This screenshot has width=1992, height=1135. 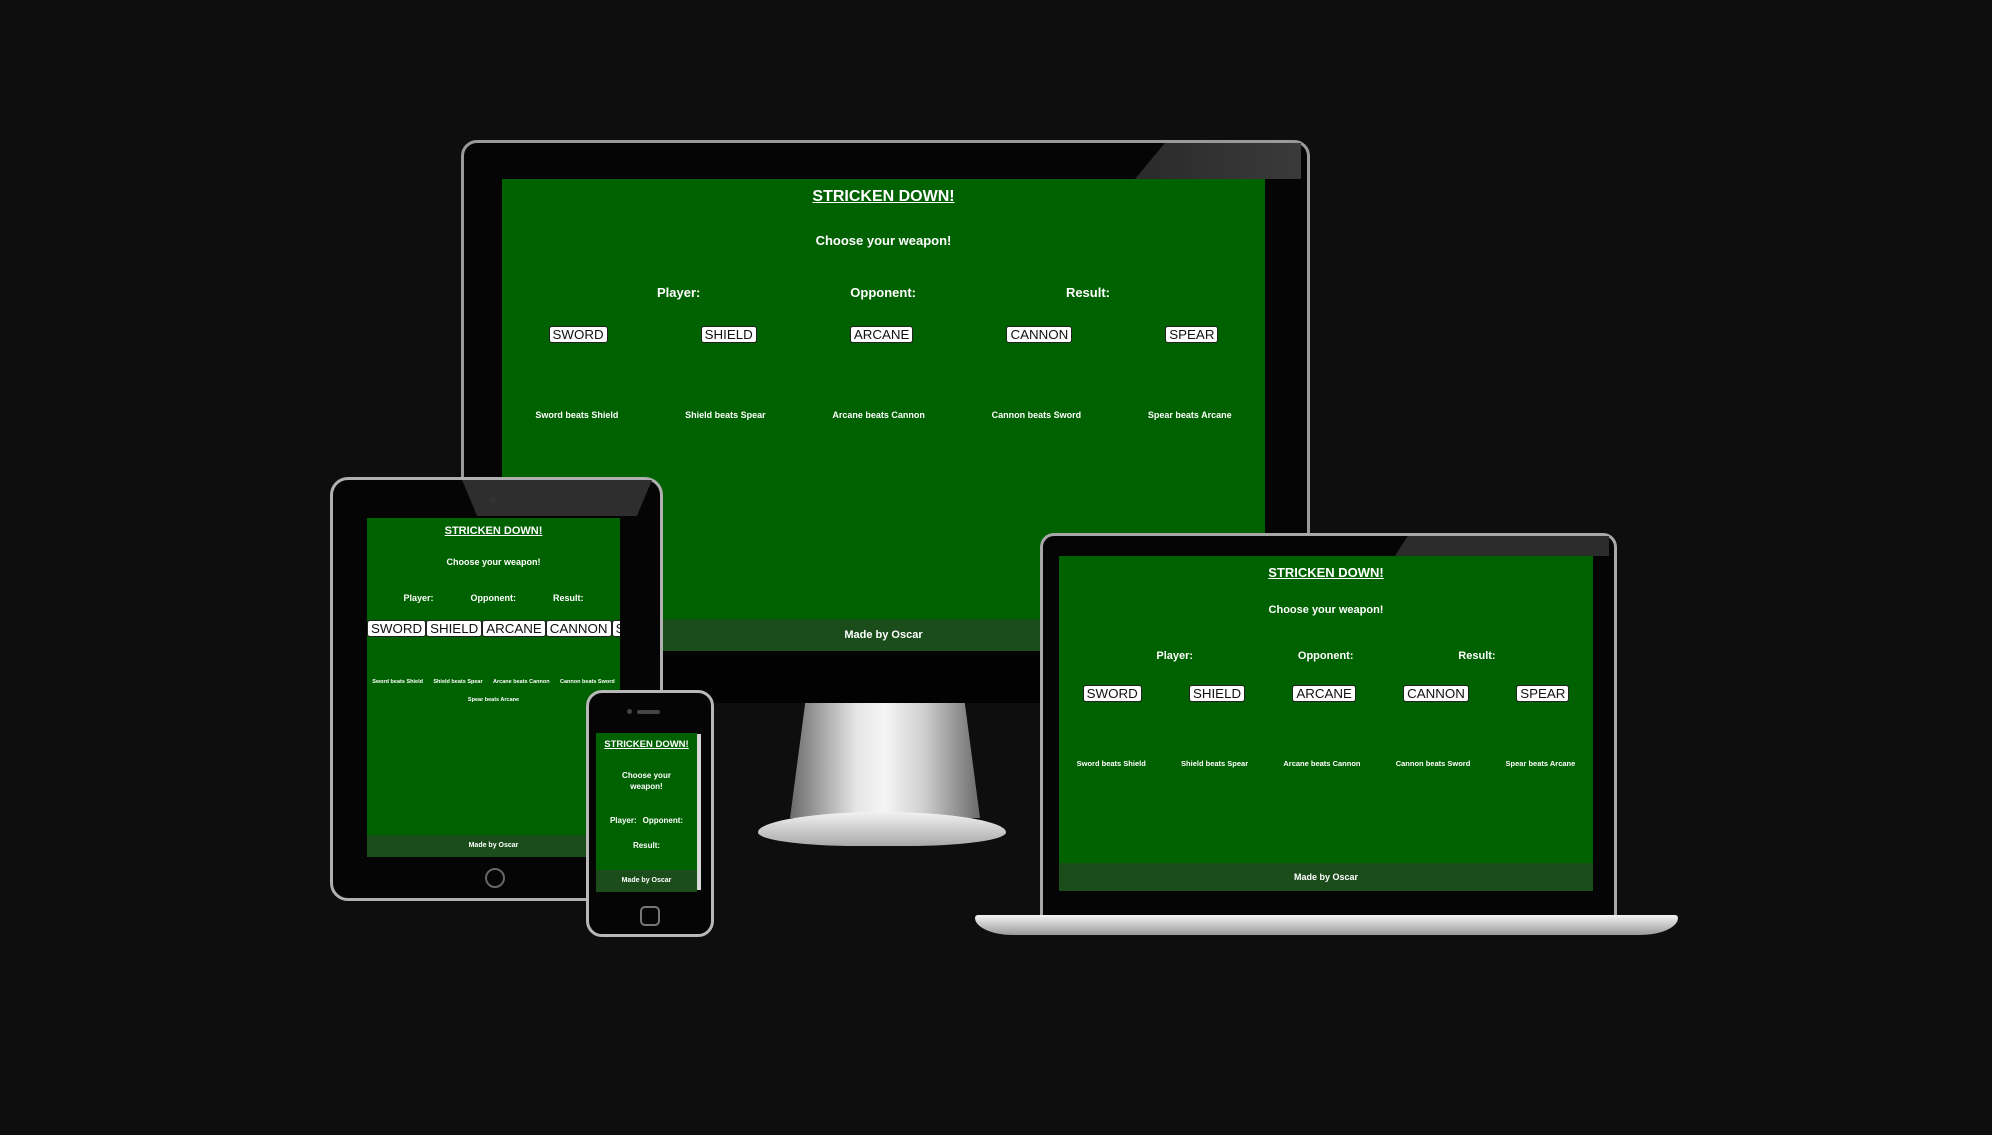 I want to click on score-labels: Player: Opponent:, so click(x=646, y=820).